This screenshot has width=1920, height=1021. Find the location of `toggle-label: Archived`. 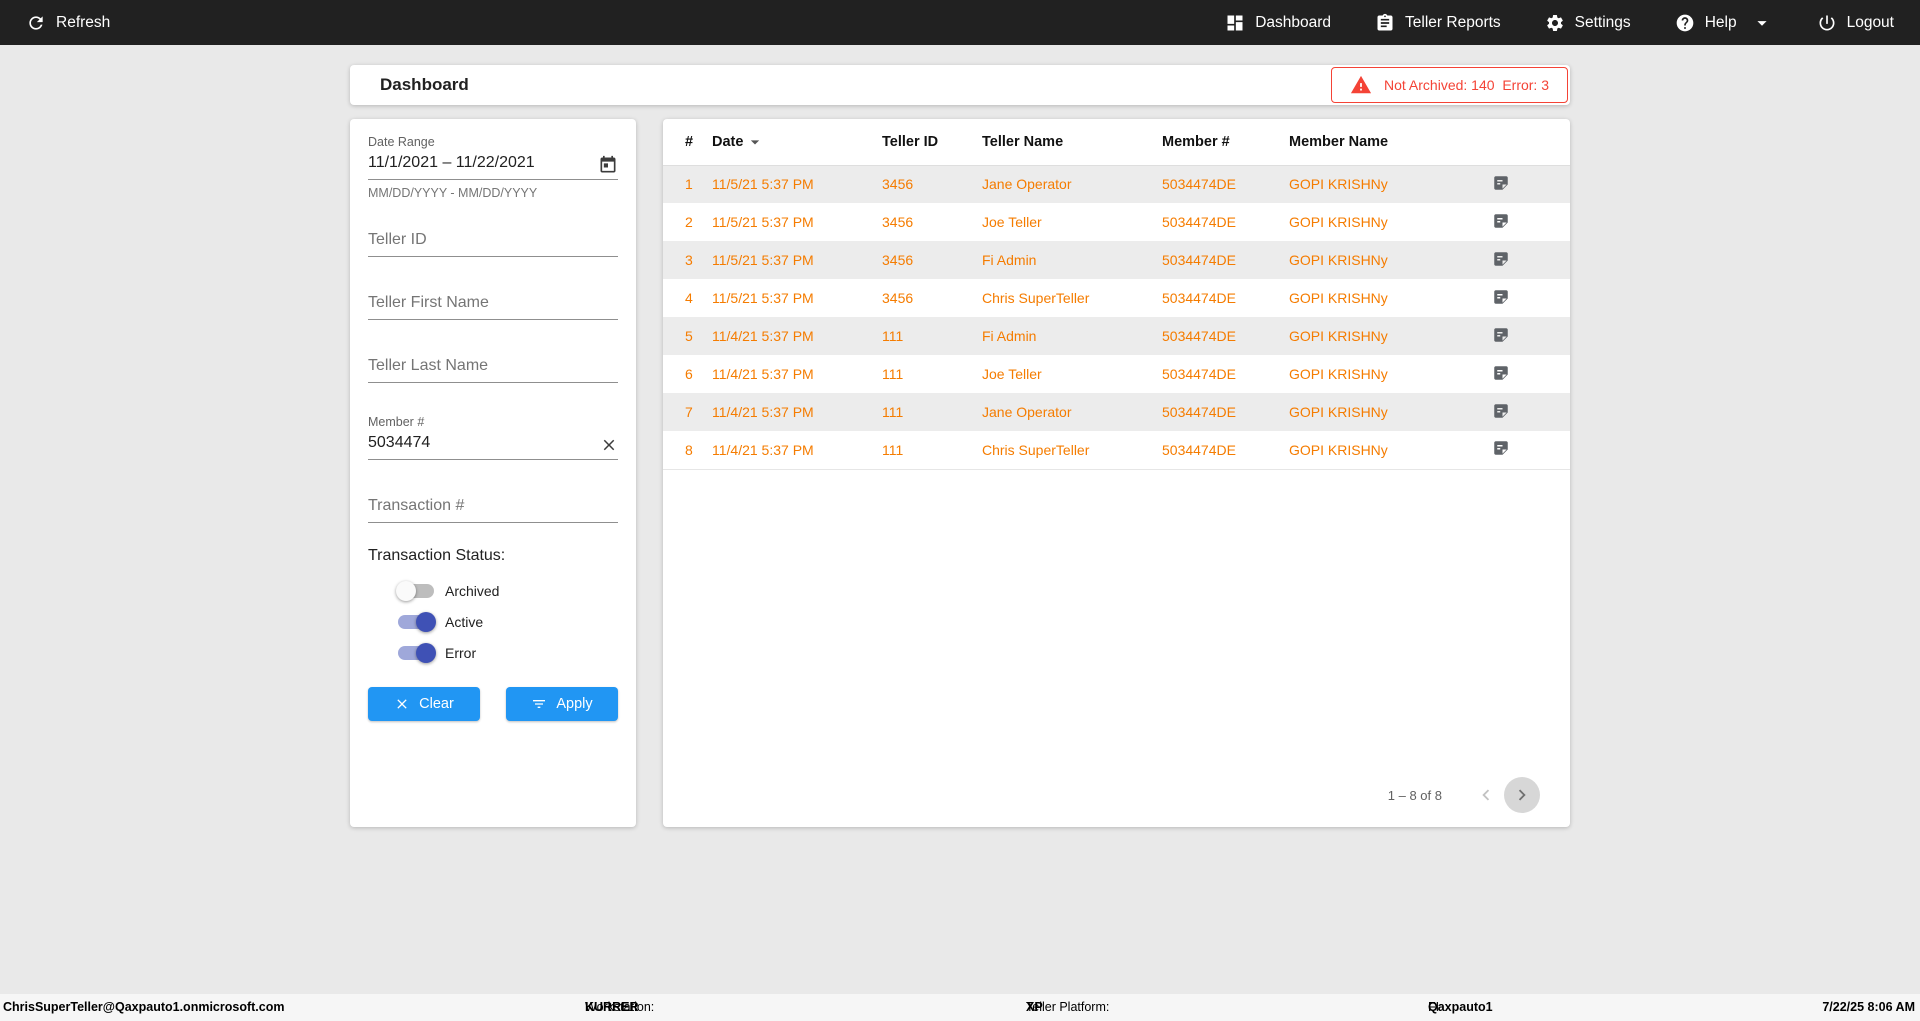

toggle-label: Archived is located at coordinates (472, 591).